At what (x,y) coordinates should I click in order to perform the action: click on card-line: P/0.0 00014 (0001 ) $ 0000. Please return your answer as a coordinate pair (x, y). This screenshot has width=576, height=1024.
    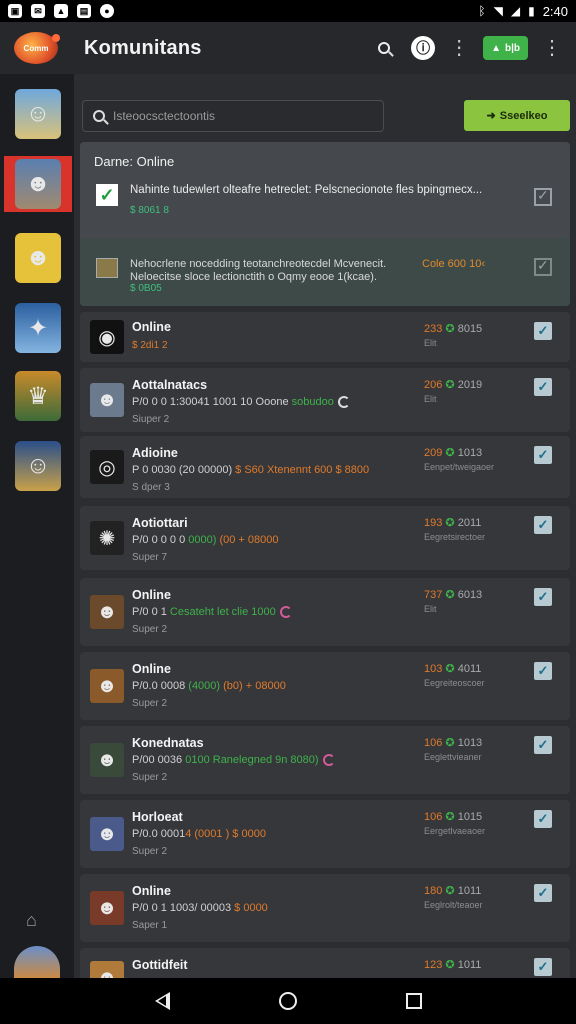
    Looking at the image, I should click on (199, 834).